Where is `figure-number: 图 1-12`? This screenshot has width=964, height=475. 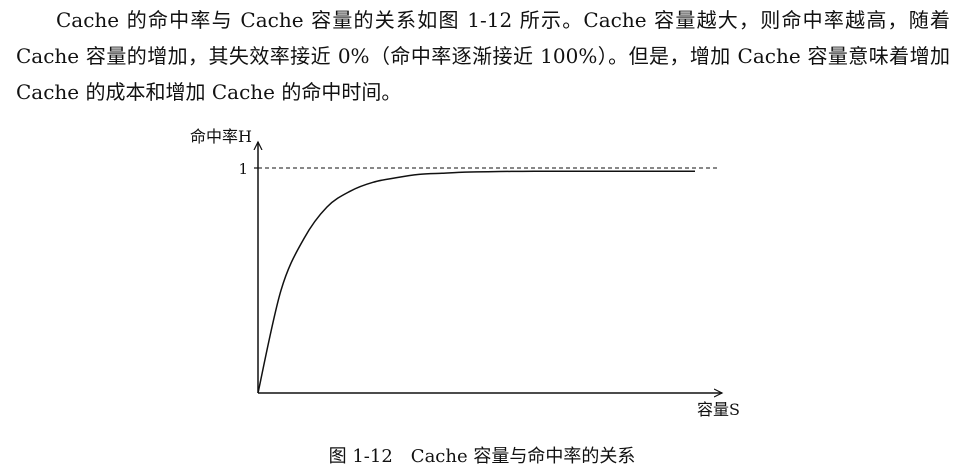
figure-number: 图 1-12 is located at coordinates (360, 456).